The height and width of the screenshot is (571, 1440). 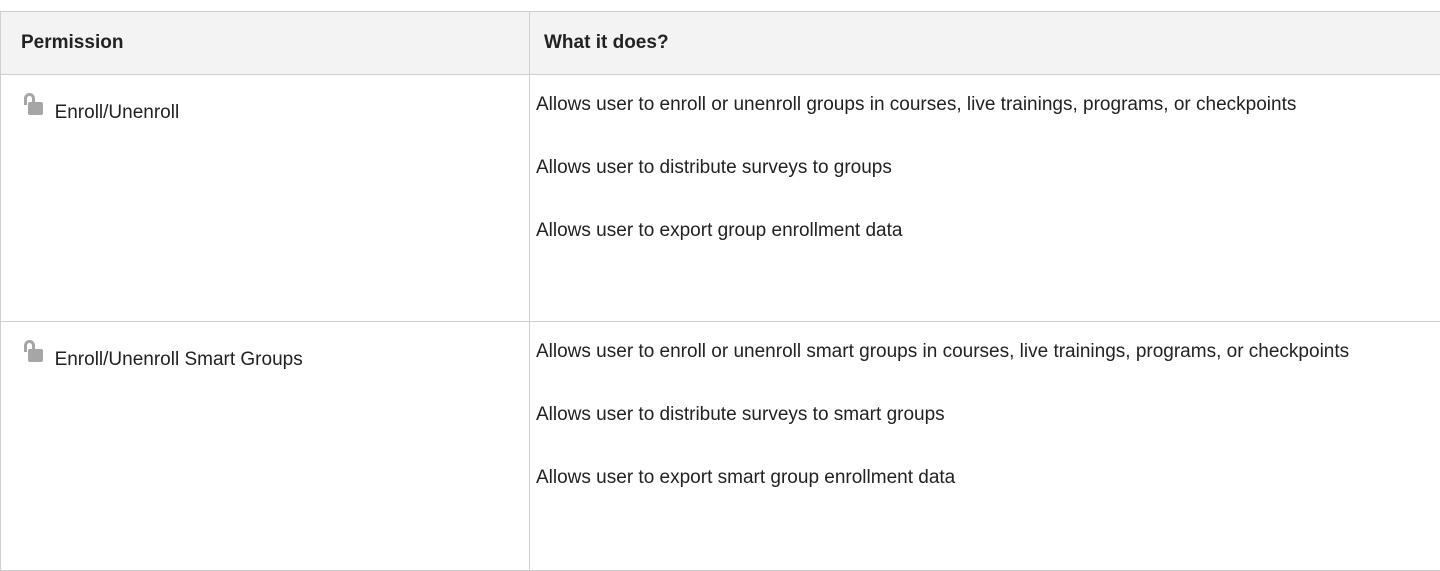 What do you see at coordinates (985, 43) in the screenshot?
I see `column-header-what-it-does: What it does?` at bounding box center [985, 43].